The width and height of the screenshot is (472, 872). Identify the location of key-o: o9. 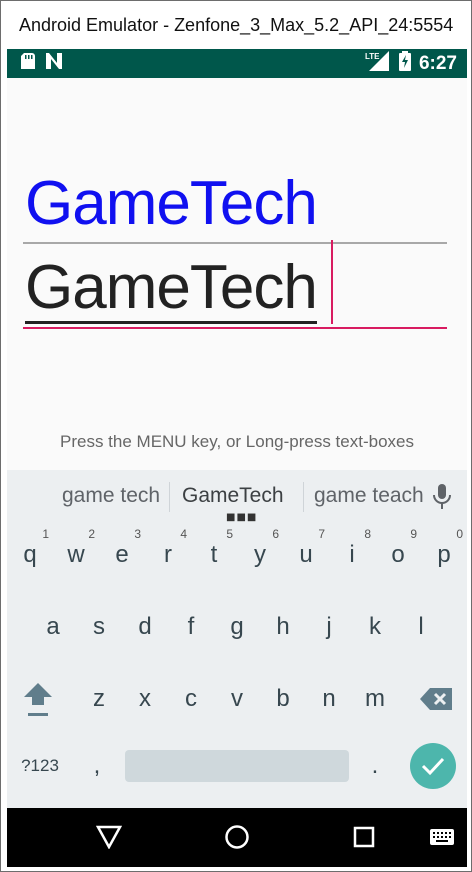
(398, 553).